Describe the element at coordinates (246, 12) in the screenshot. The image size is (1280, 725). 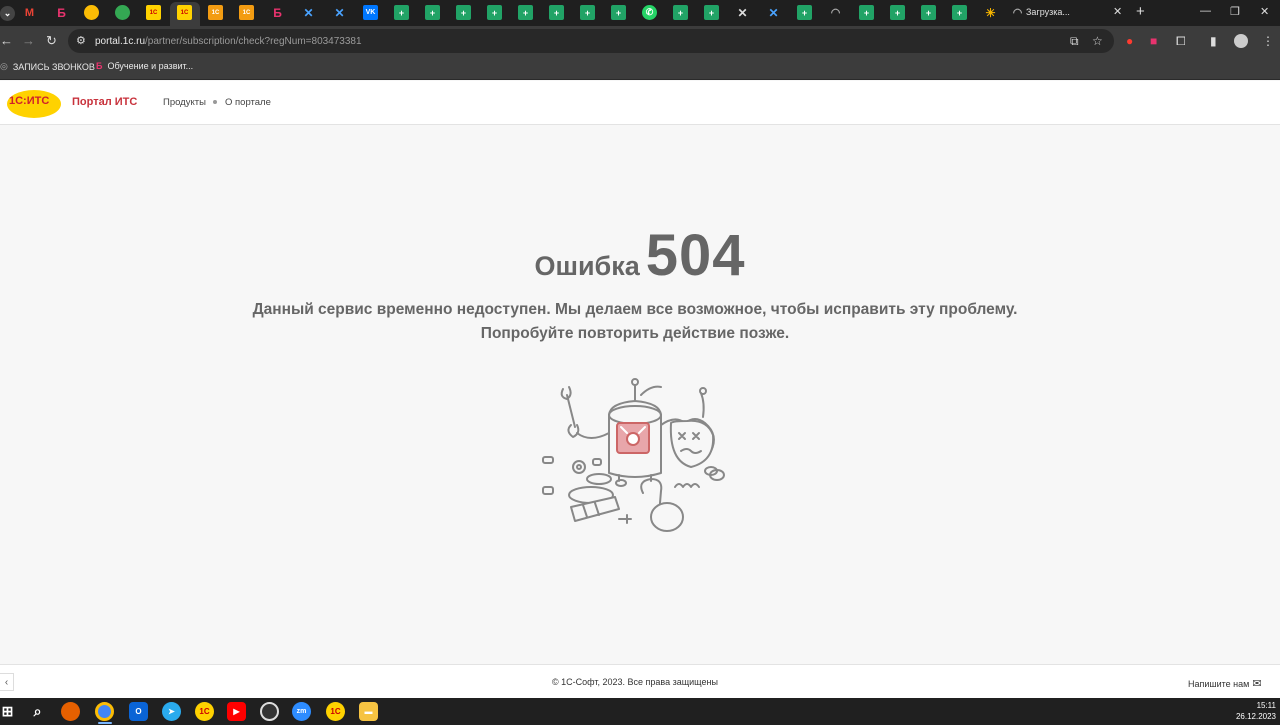
I see `1c-tab-icon-3: 1С` at that location.